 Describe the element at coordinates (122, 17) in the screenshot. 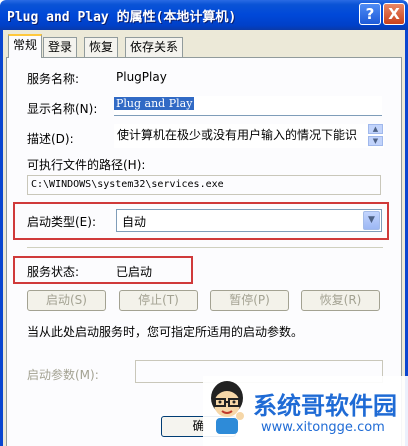

I see `window-title: Plug and Play 的属性(本地计算机)` at that location.